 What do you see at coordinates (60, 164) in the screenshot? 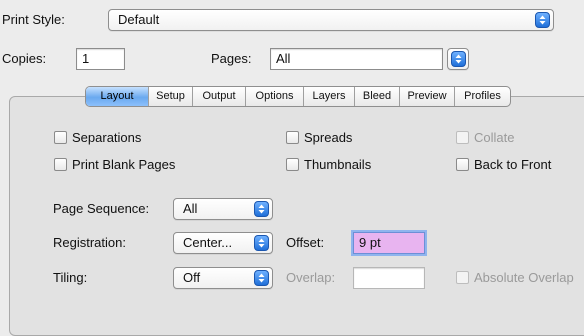
I see `print-blank-pages-checkbox` at bounding box center [60, 164].